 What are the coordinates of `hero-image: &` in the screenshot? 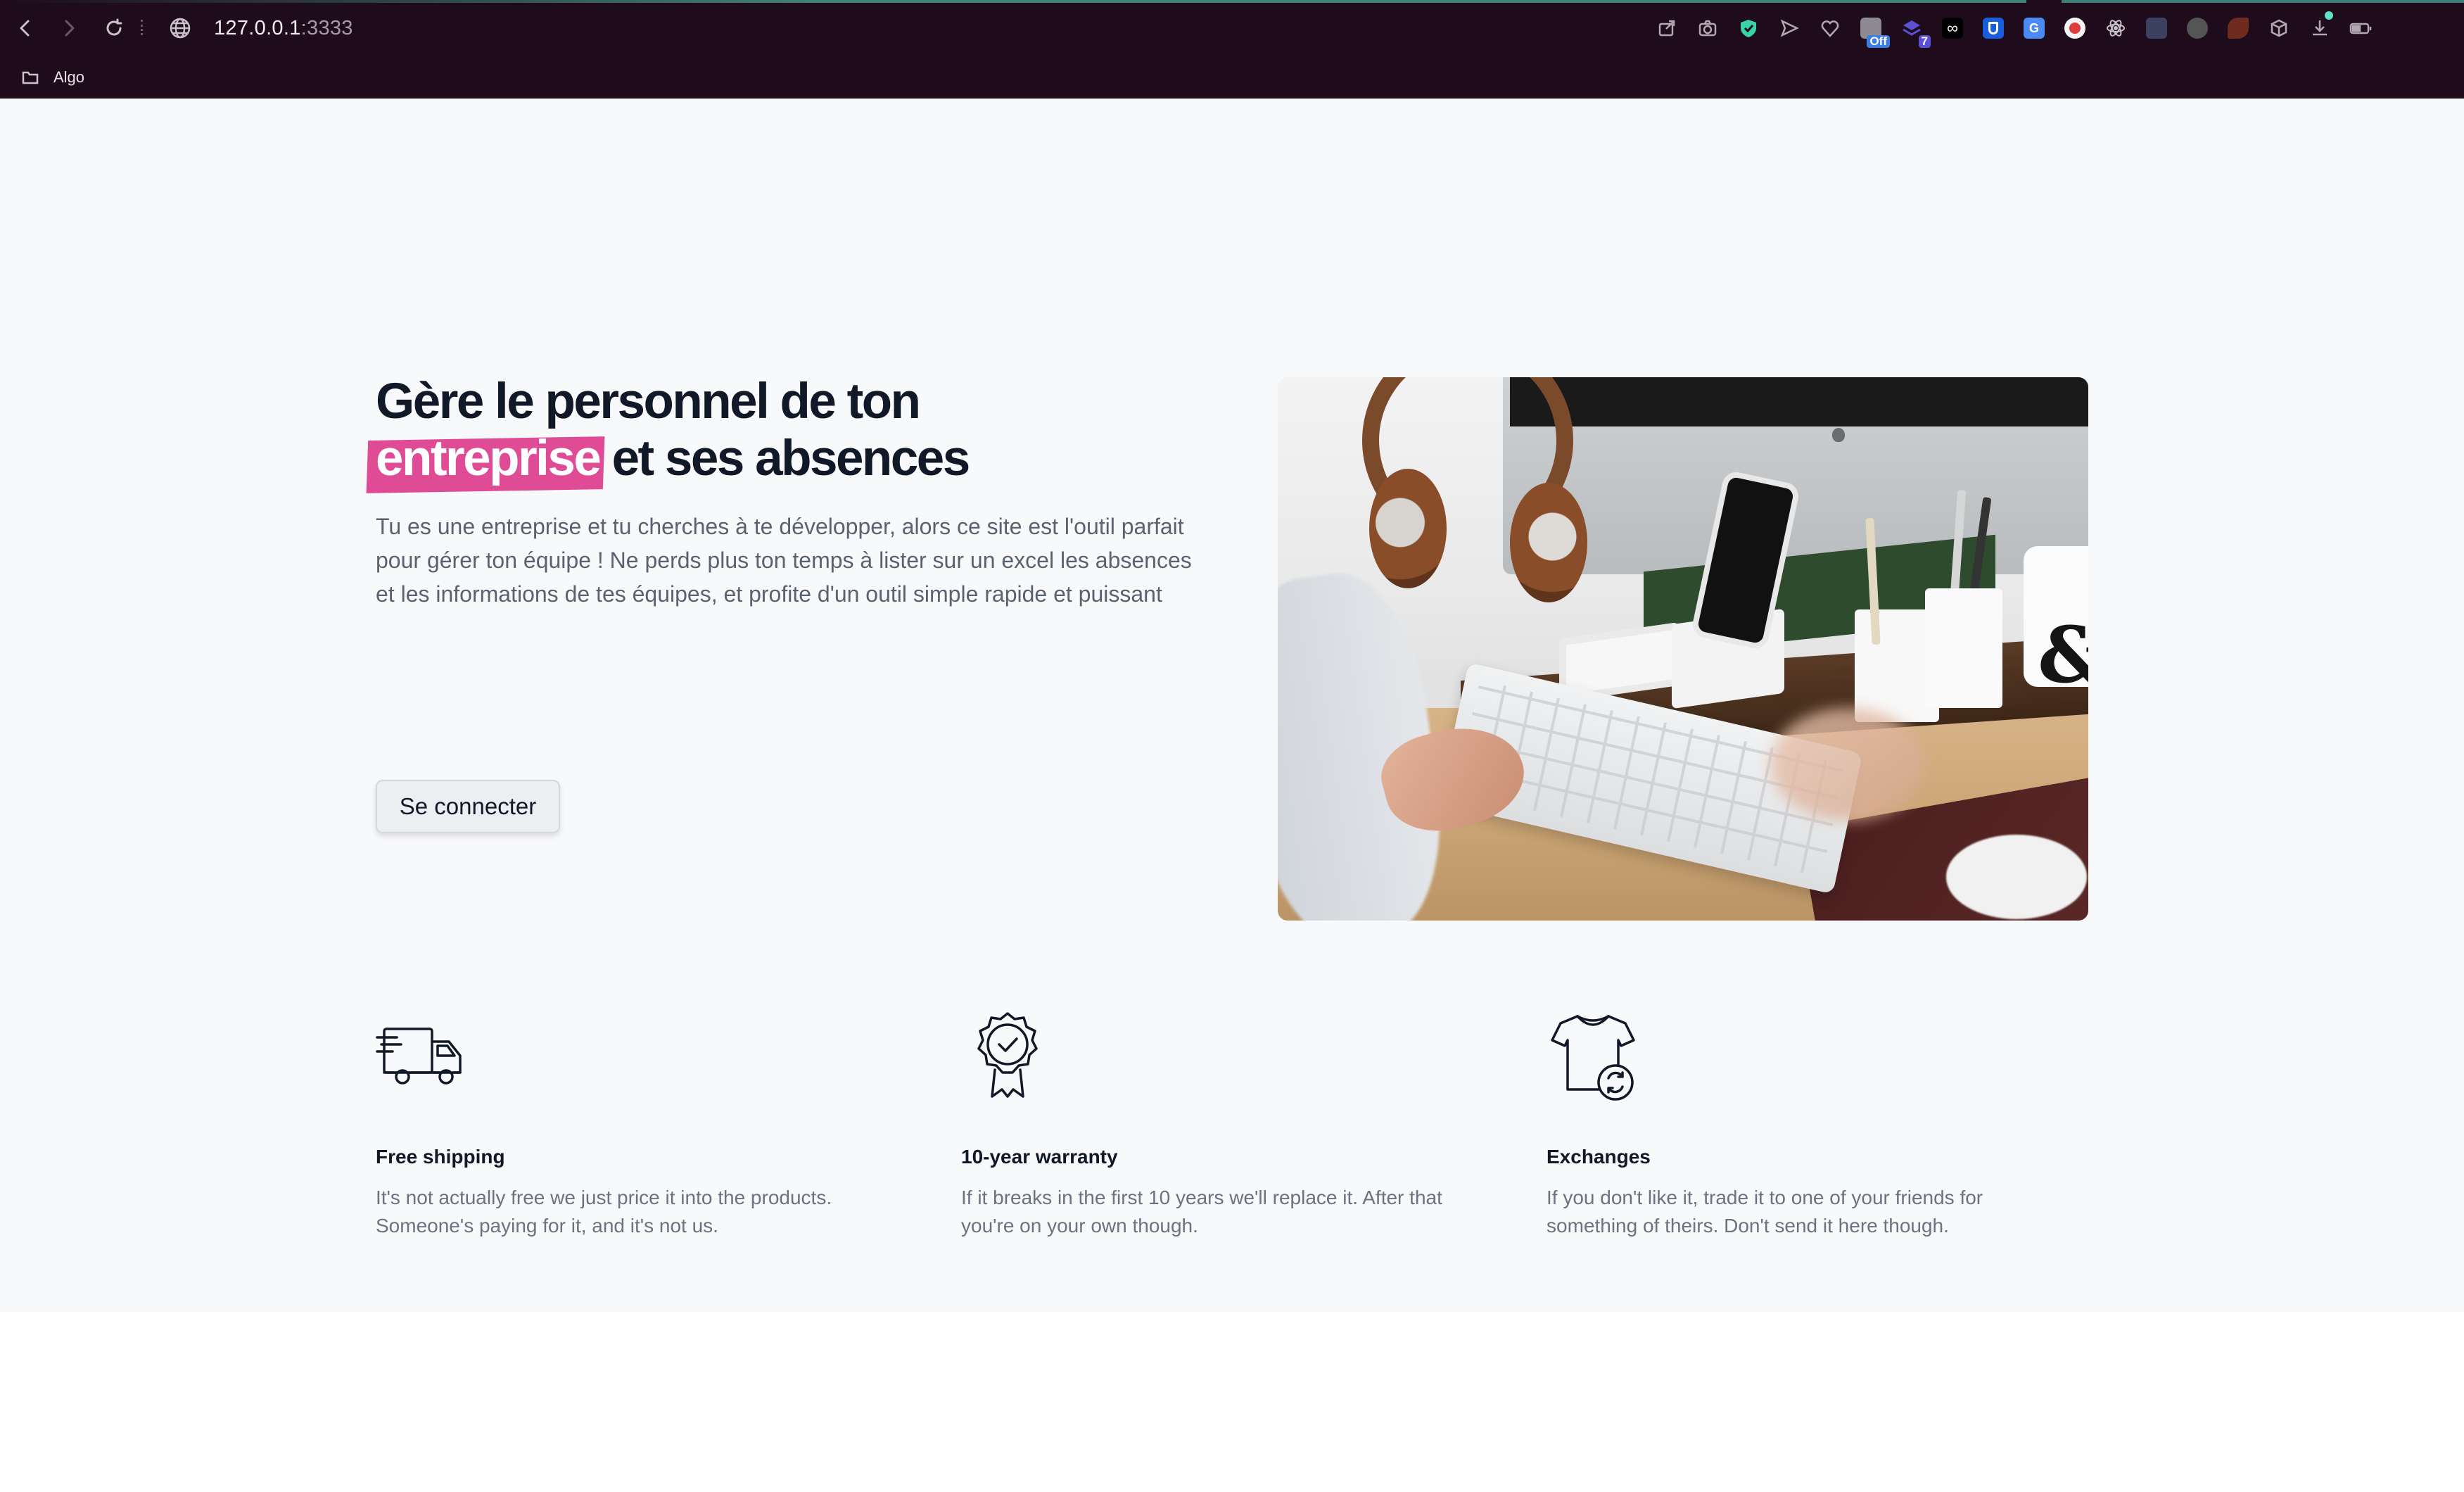 It's located at (1683, 649).